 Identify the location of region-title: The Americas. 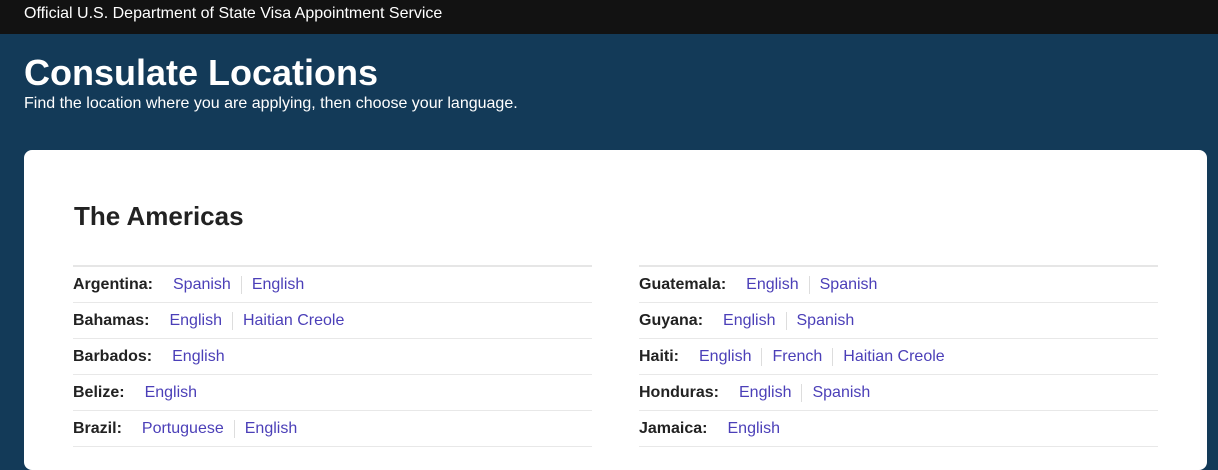
(159, 216).